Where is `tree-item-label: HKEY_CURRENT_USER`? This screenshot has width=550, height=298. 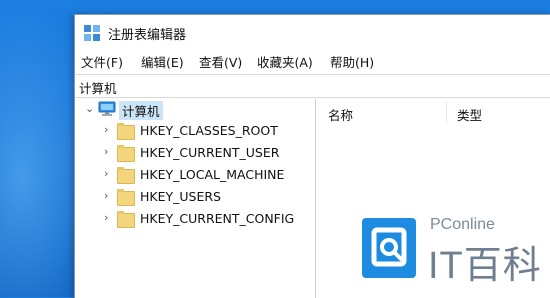 tree-item-label: HKEY_CURRENT_USER is located at coordinates (209, 152).